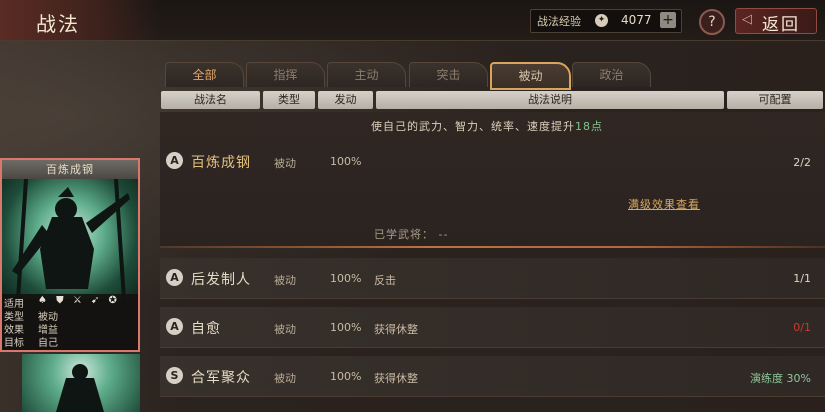  Describe the element at coordinates (530, 76) in the screenshot. I see `tab-passive: 被动` at that location.